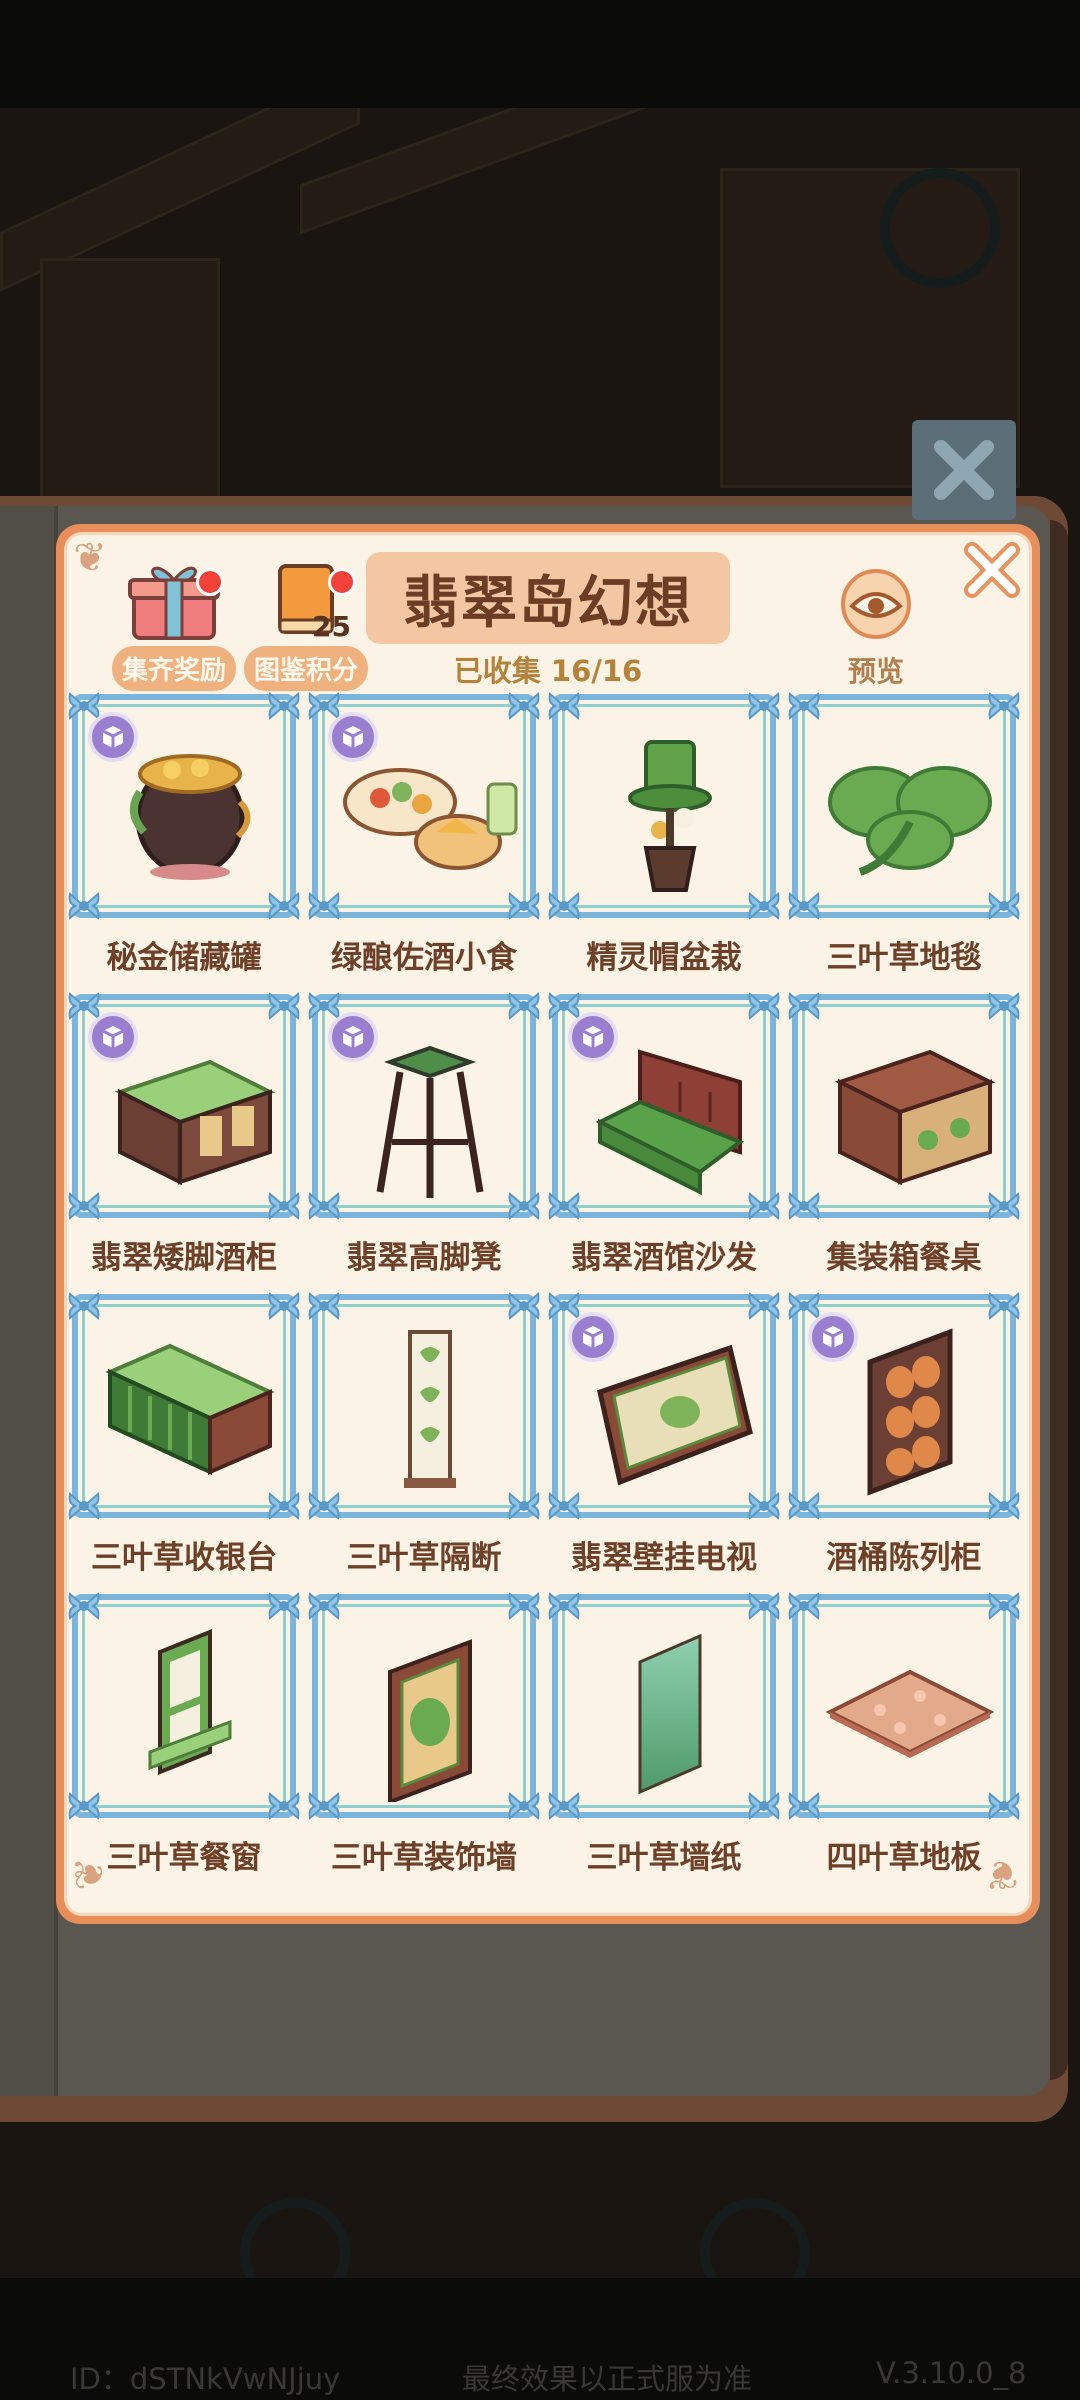  What do you see at coordinates (548, 598) in the screenshot?
I see `title-plate: 翡翠岛幻想` at bounding box center [548, 598].